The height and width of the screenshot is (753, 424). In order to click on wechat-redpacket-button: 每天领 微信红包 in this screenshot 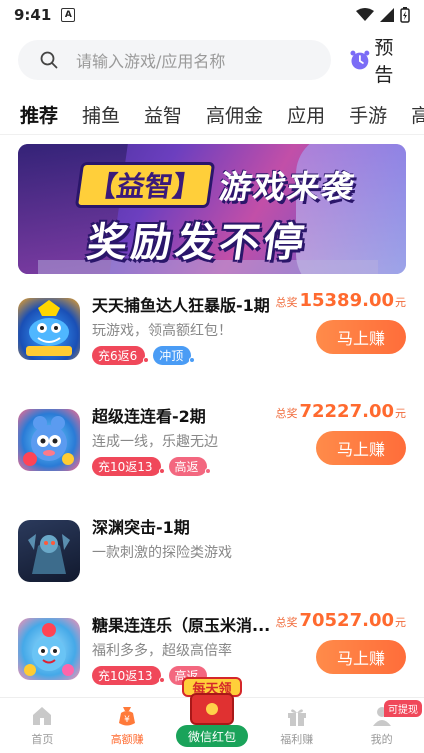, I will do `click(212, 712)`.